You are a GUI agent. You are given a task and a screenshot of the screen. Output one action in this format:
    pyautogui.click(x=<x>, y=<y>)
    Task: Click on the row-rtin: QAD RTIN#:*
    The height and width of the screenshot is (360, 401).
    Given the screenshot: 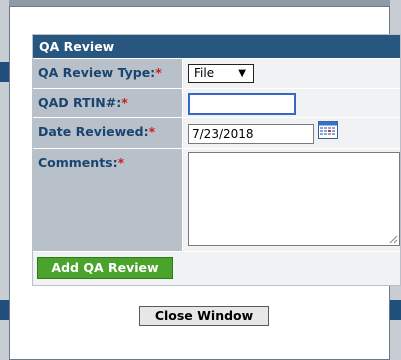 What is the action you would take?
    pyautogui.click(x=216, y=102)
    